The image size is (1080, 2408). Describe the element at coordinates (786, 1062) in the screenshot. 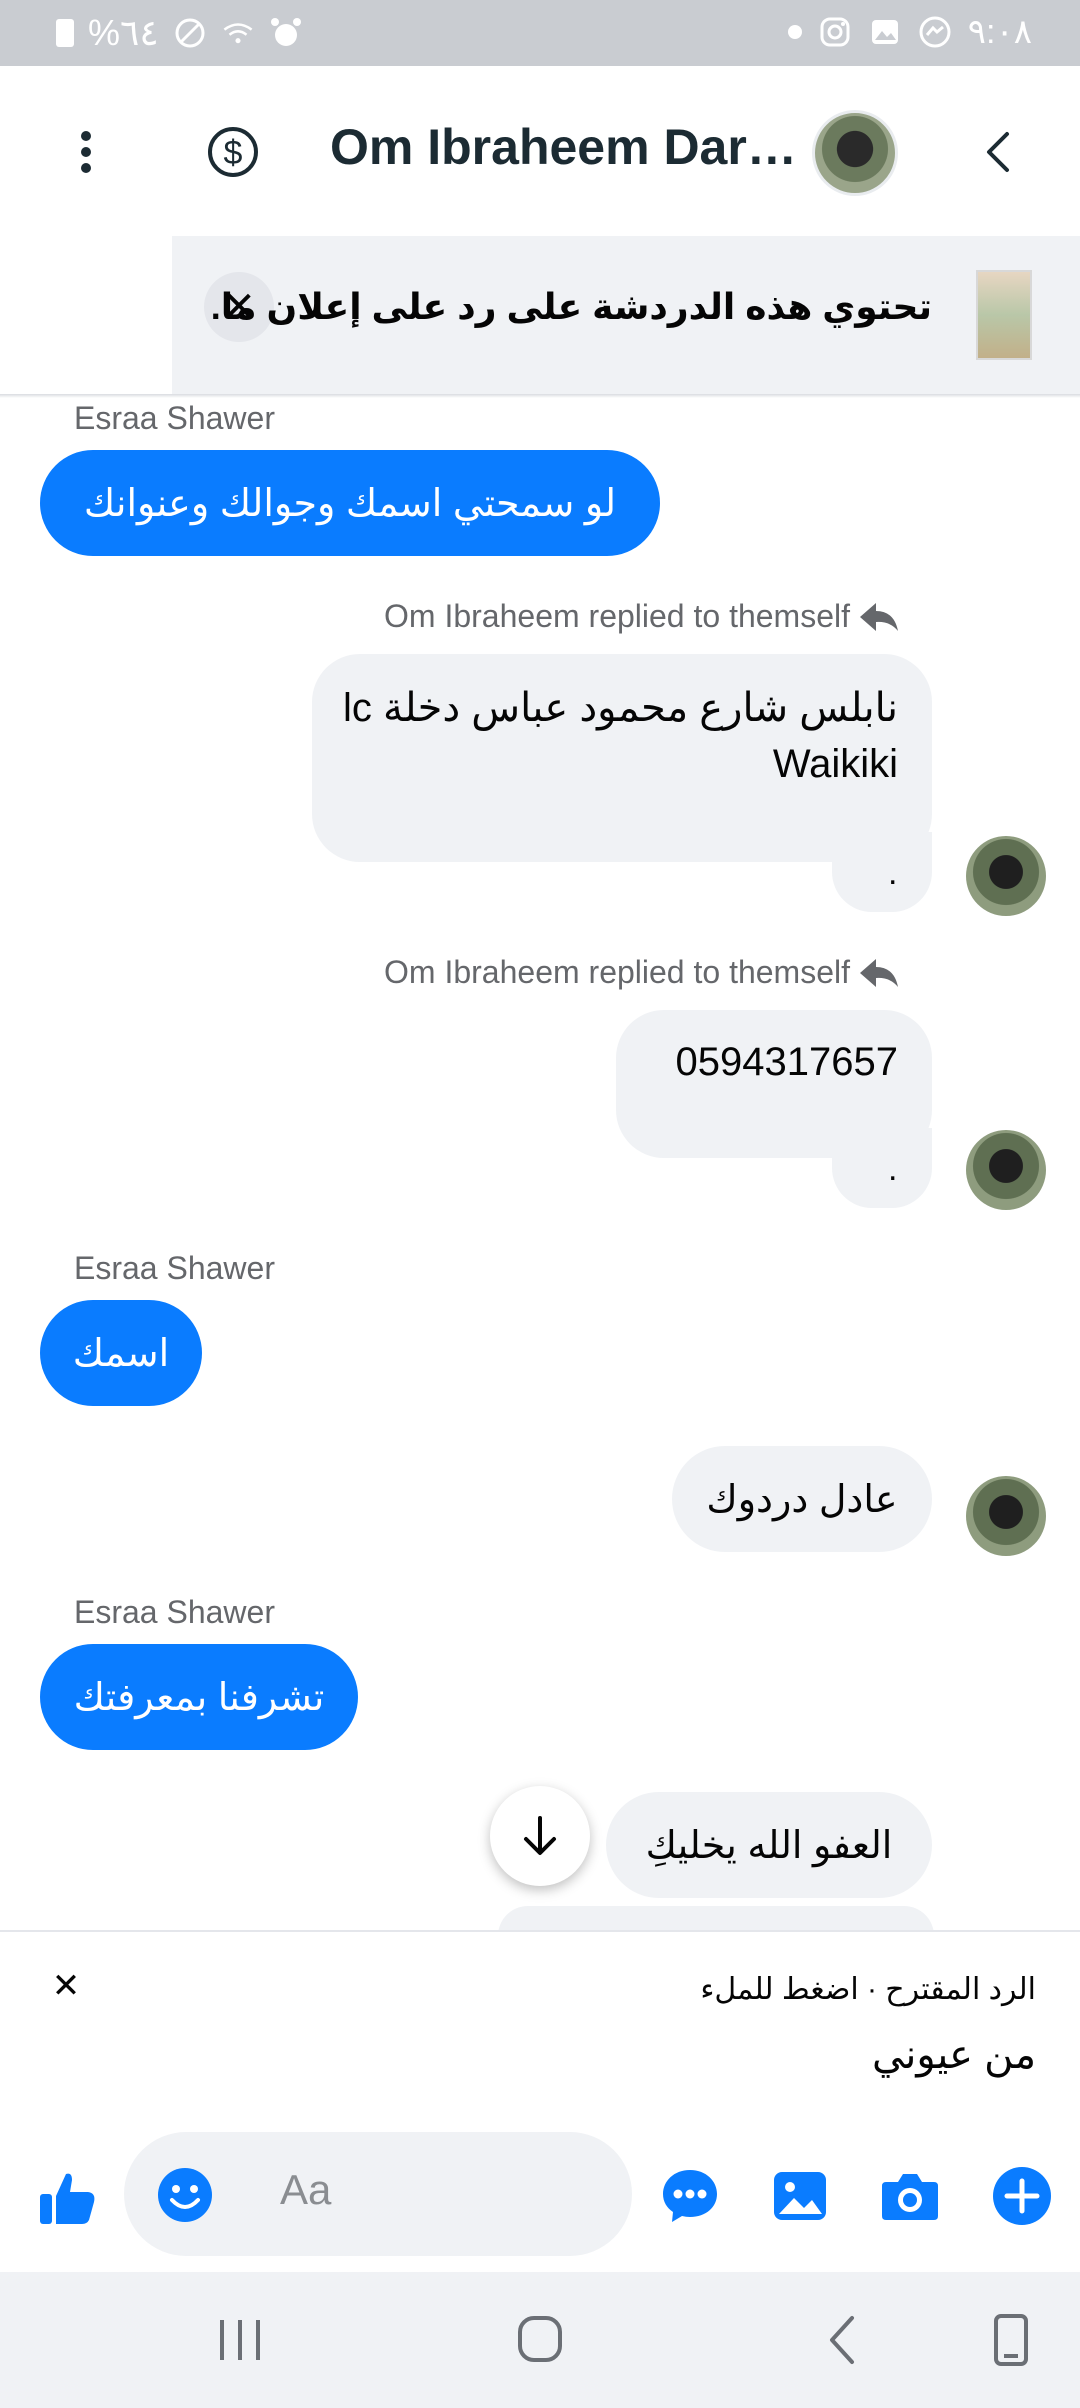

I see `message-text: 0594317657` at that location.